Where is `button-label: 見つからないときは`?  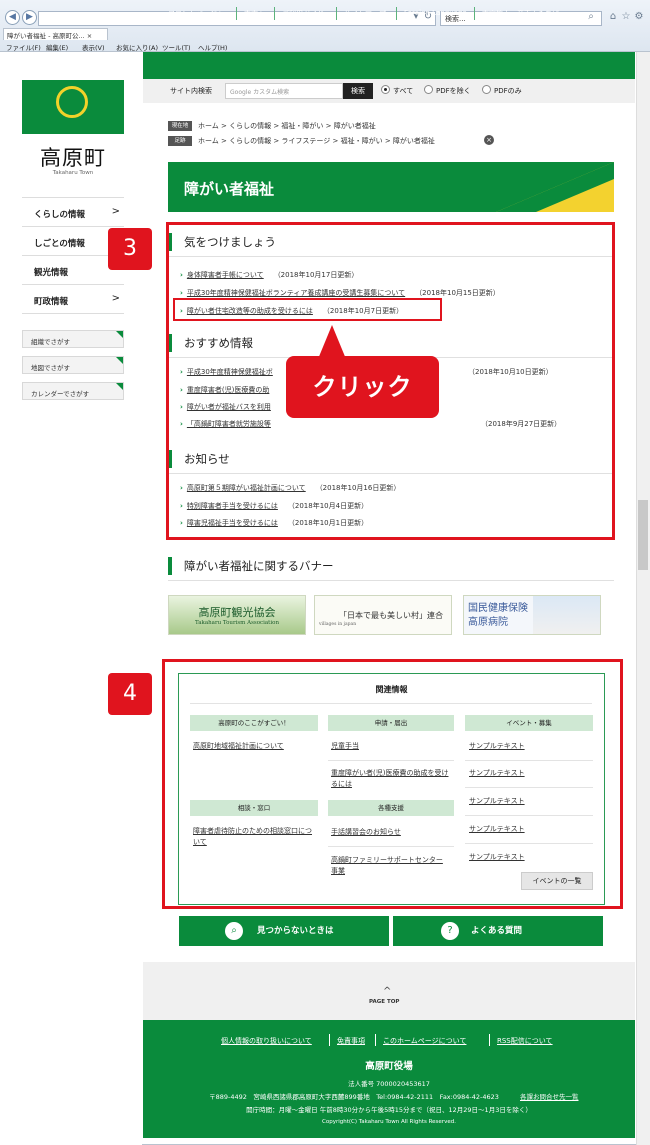
button-label: 見つからないときは is located at coordinates (295, 931).